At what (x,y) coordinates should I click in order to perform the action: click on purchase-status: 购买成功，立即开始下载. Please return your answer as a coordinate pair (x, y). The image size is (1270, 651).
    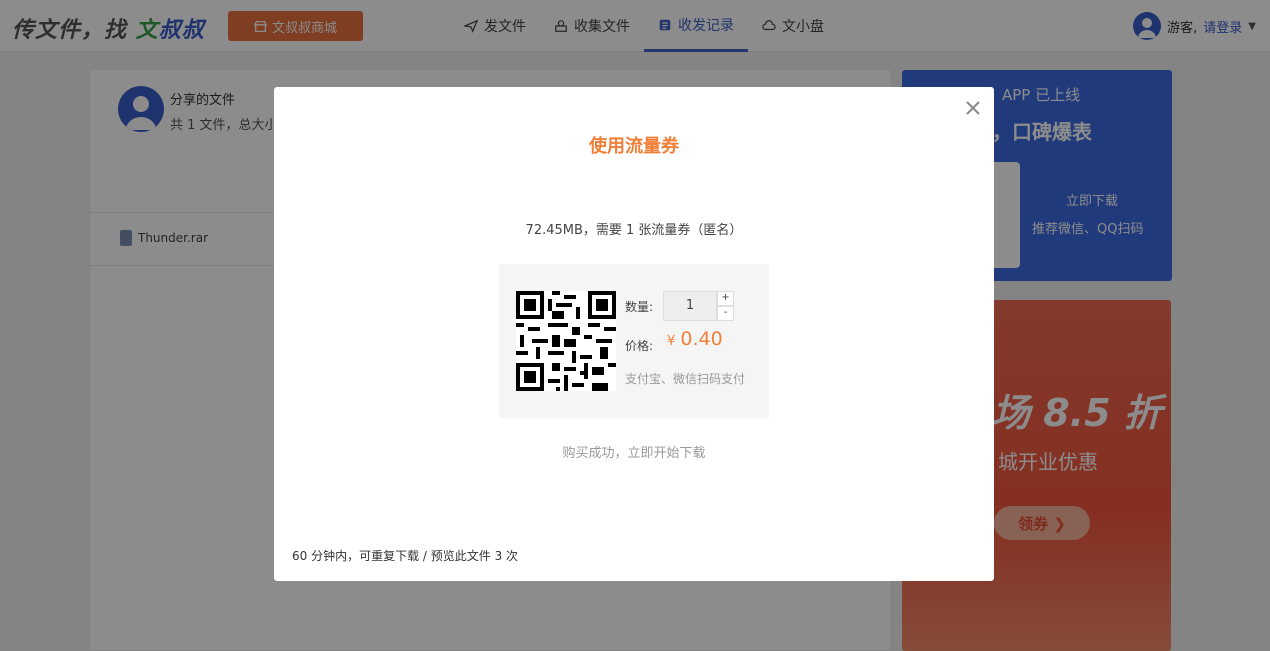
    Looking at the image, I should click on (634, 453).